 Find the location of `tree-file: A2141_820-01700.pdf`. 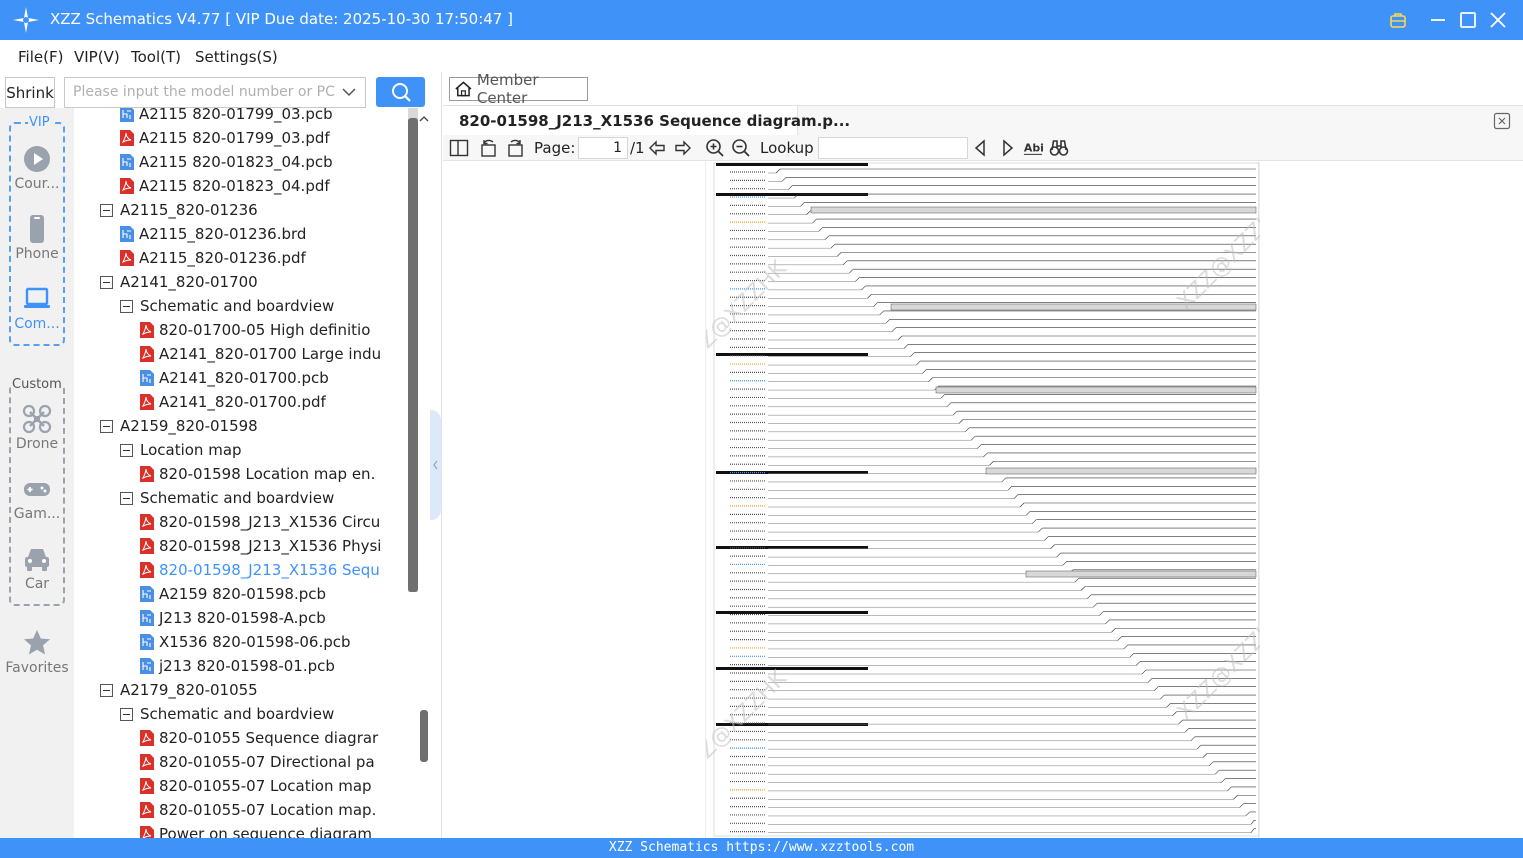

tree-file: A2141_820-01700.pdf is located at coordinates (233, 402).